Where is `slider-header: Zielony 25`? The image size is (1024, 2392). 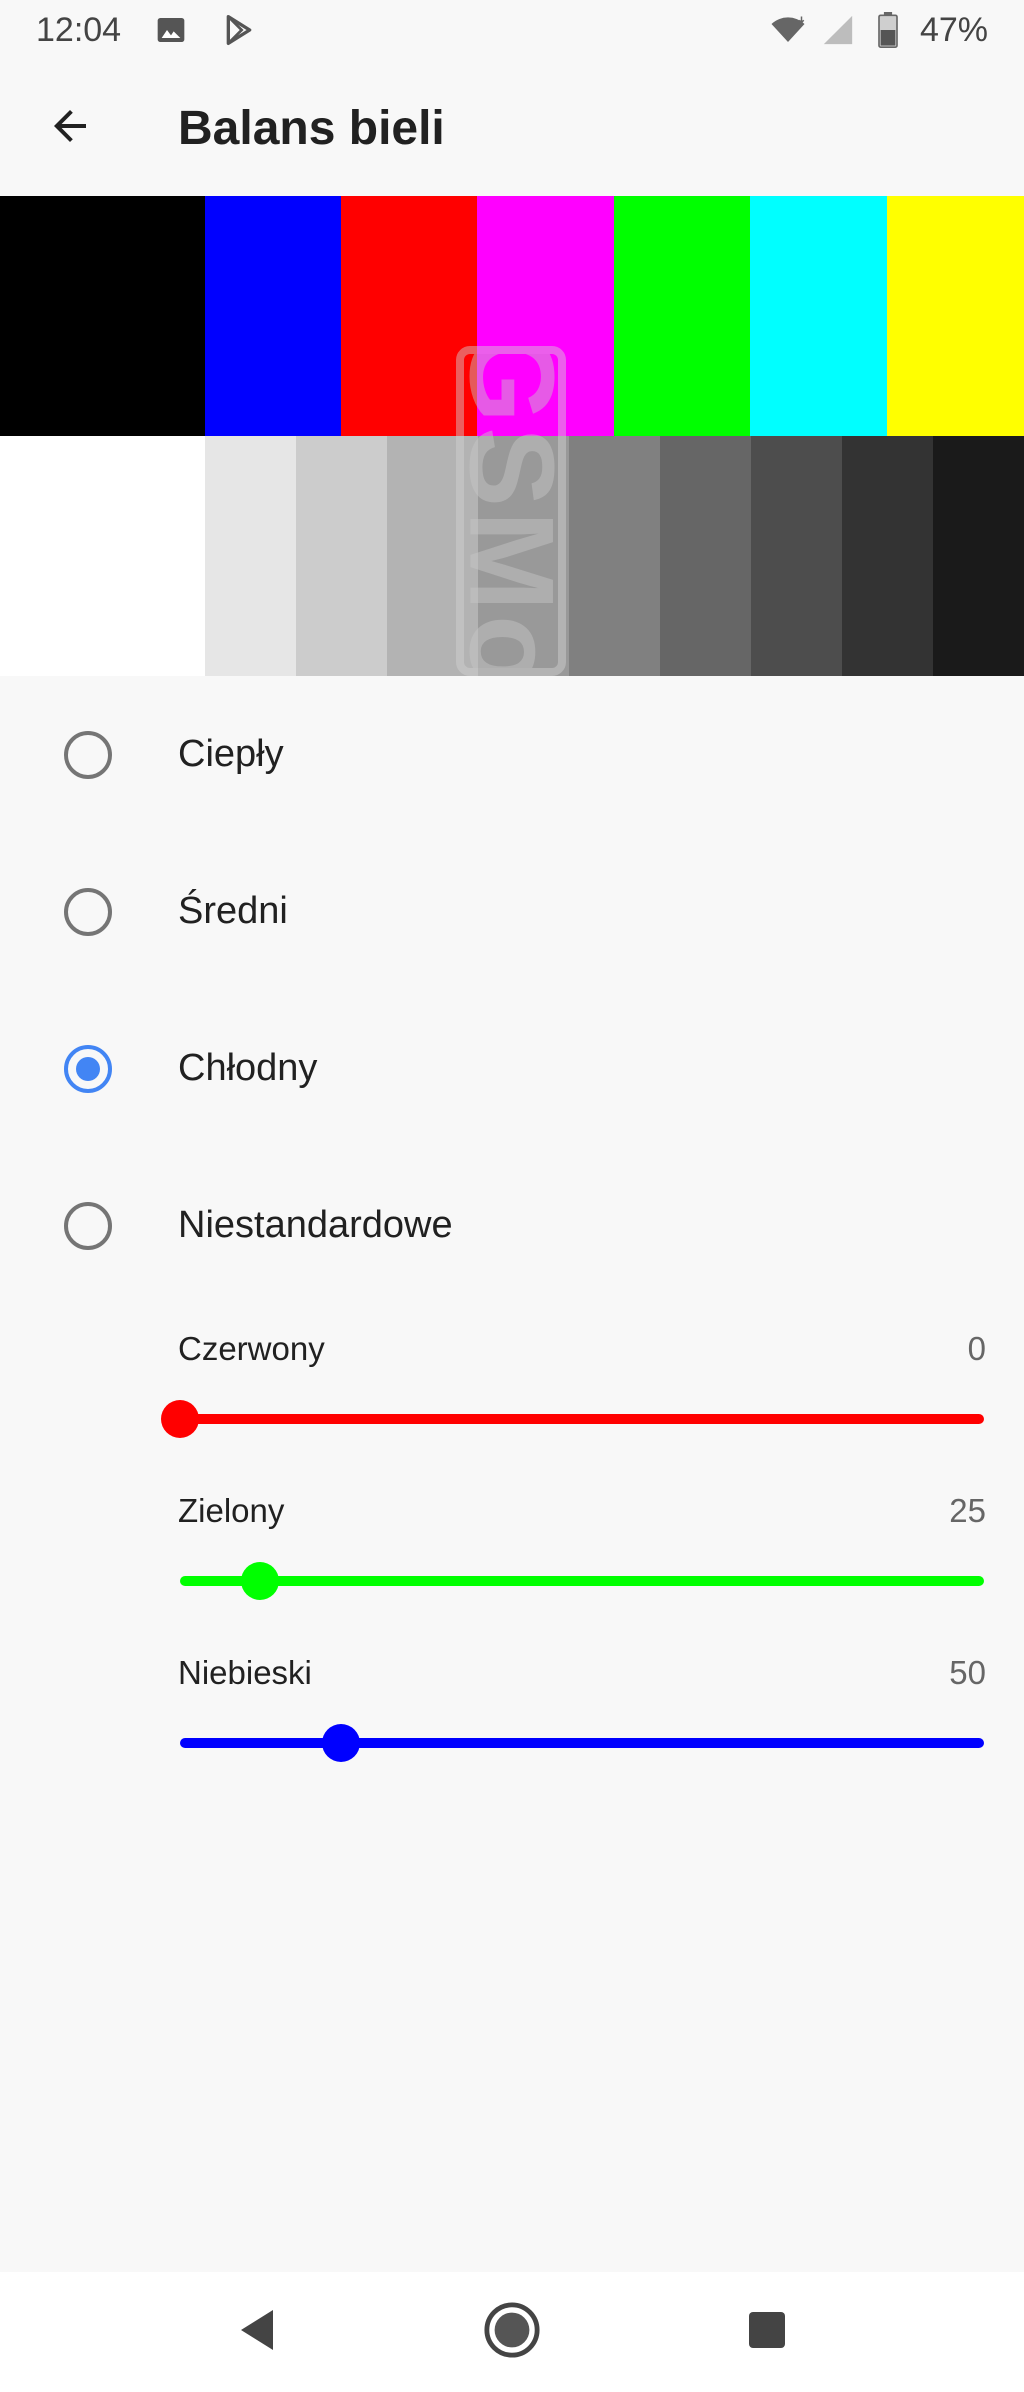
slider-header: Zielony 25 is located at coordinates (582, 1511).